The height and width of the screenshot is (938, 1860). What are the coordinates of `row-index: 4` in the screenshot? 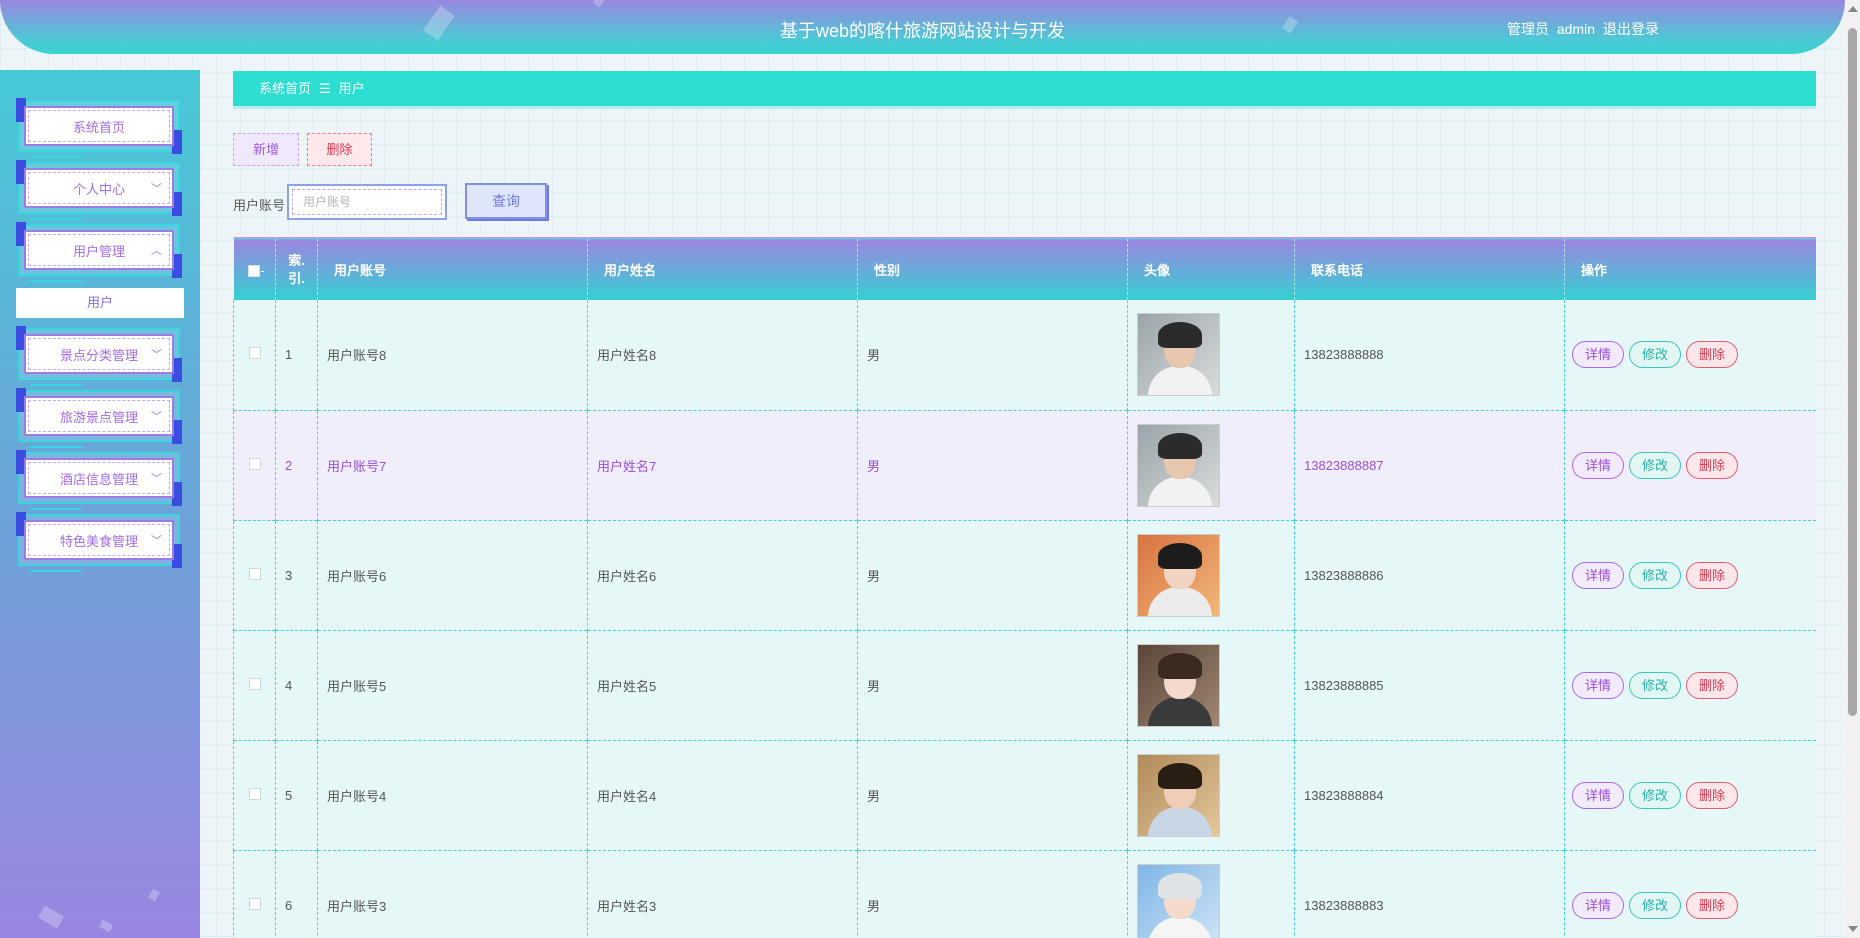 It's located at (296, 685).